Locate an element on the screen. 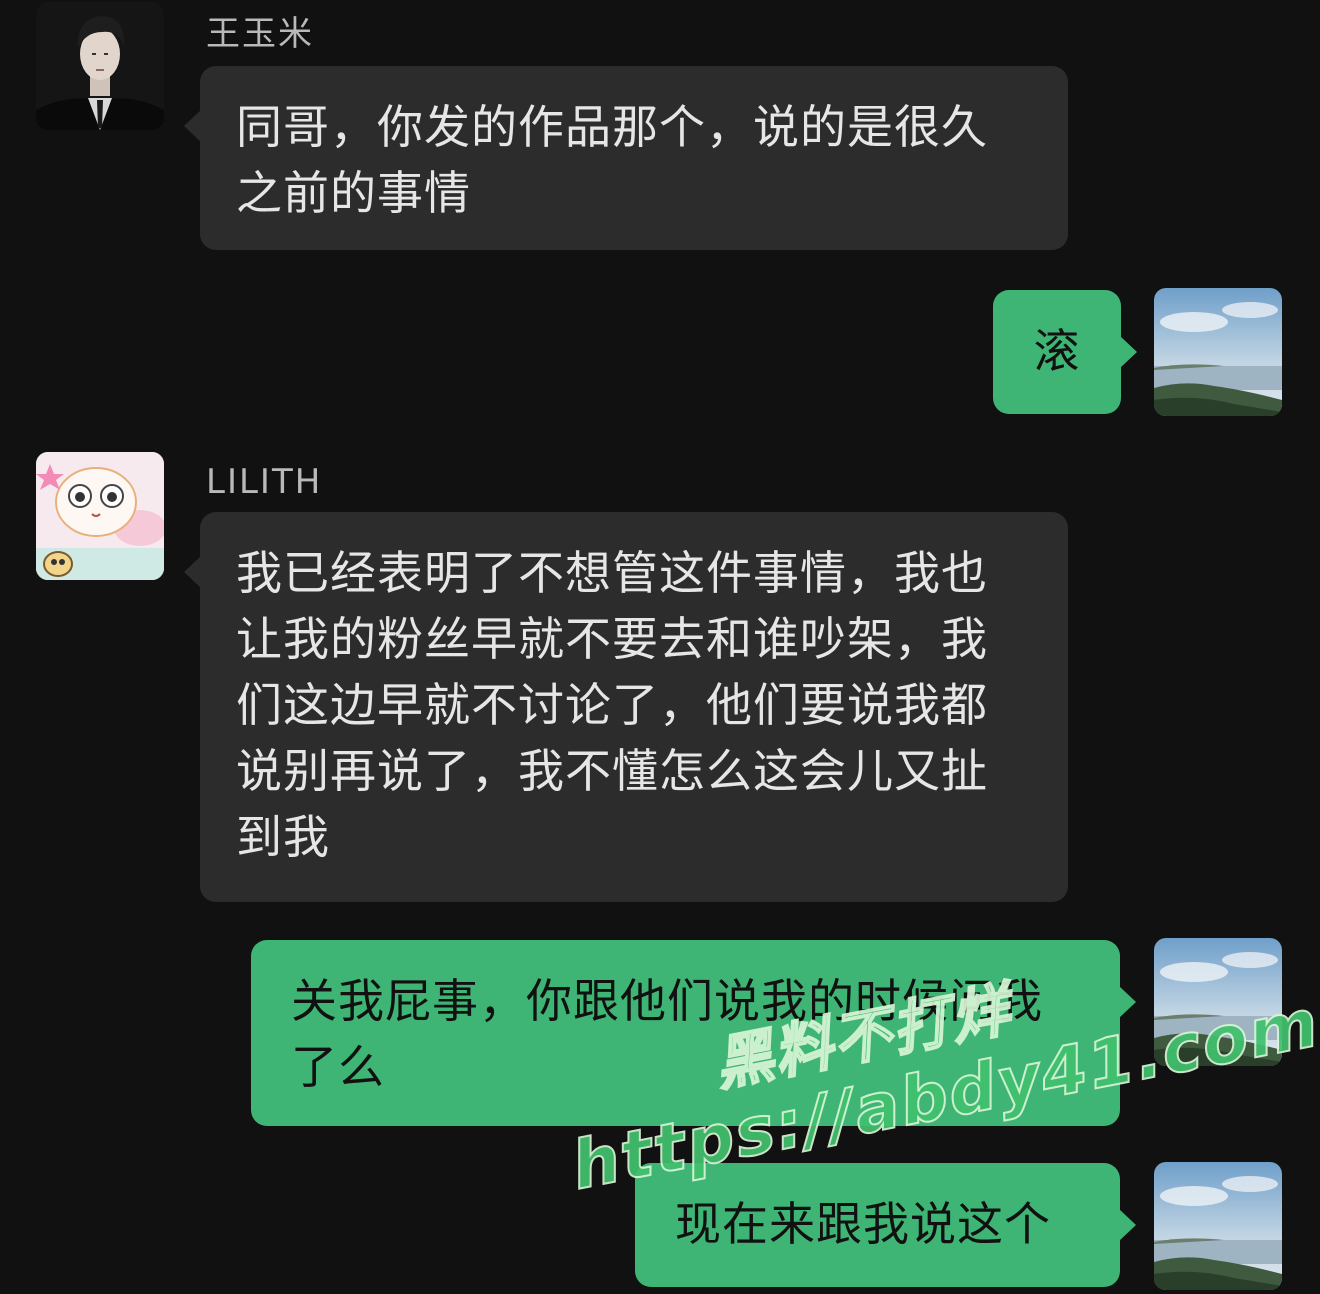 The image size is (1320, 1294). message-bubble-outgoing: 现在来跟我说这个 is located at coordinates (885, 1225).